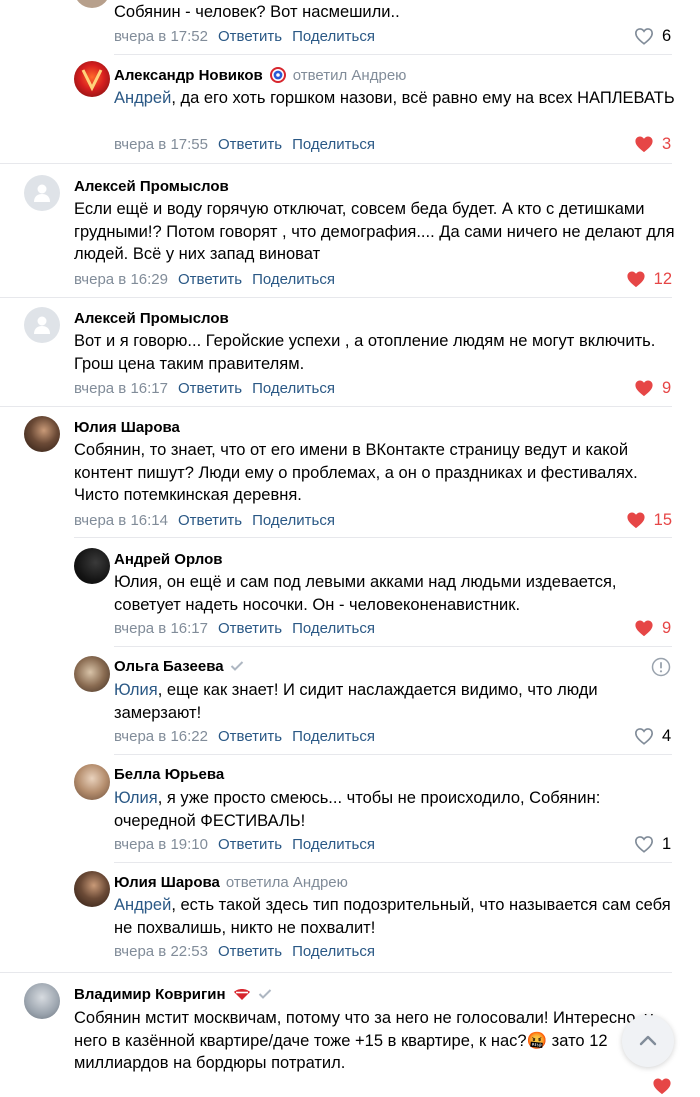 This screenshot has height=1097, width=700. I want to click on logo-v-icon, so click(92, 80).